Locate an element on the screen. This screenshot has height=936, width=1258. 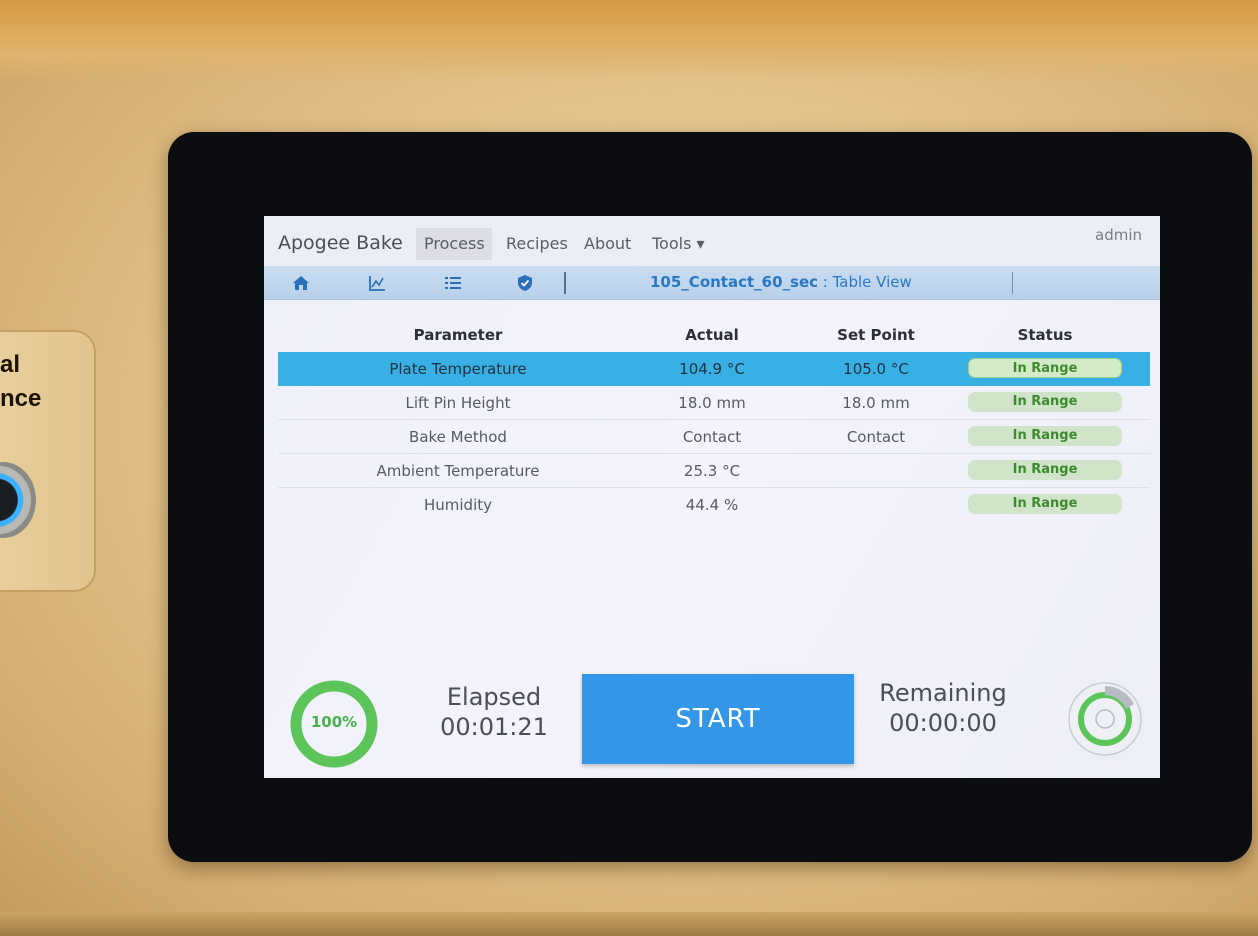
recipe-name: 105_Contact_60_sec is located at coordinates (734, 282).